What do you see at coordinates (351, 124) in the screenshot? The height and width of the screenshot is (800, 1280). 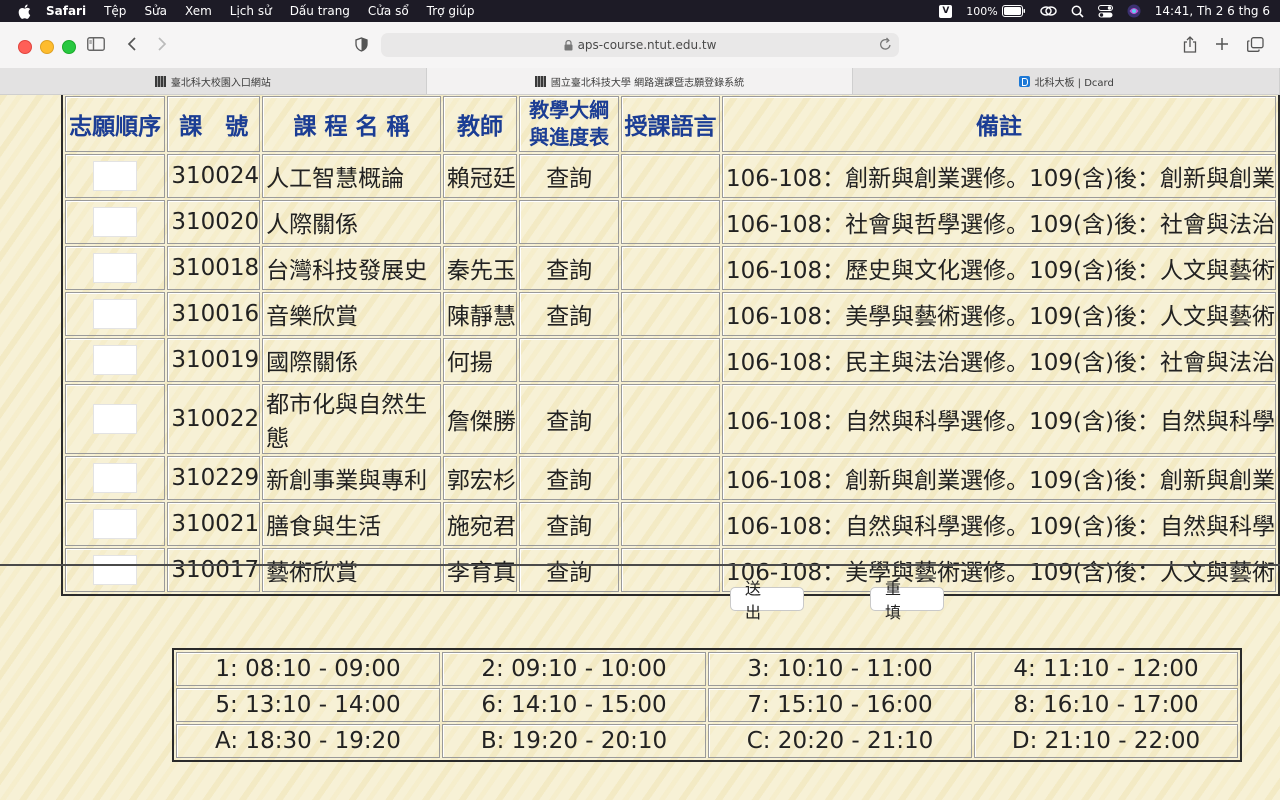 I see `header-name: 課 程 名 稱` at bounding box center [351, 124].